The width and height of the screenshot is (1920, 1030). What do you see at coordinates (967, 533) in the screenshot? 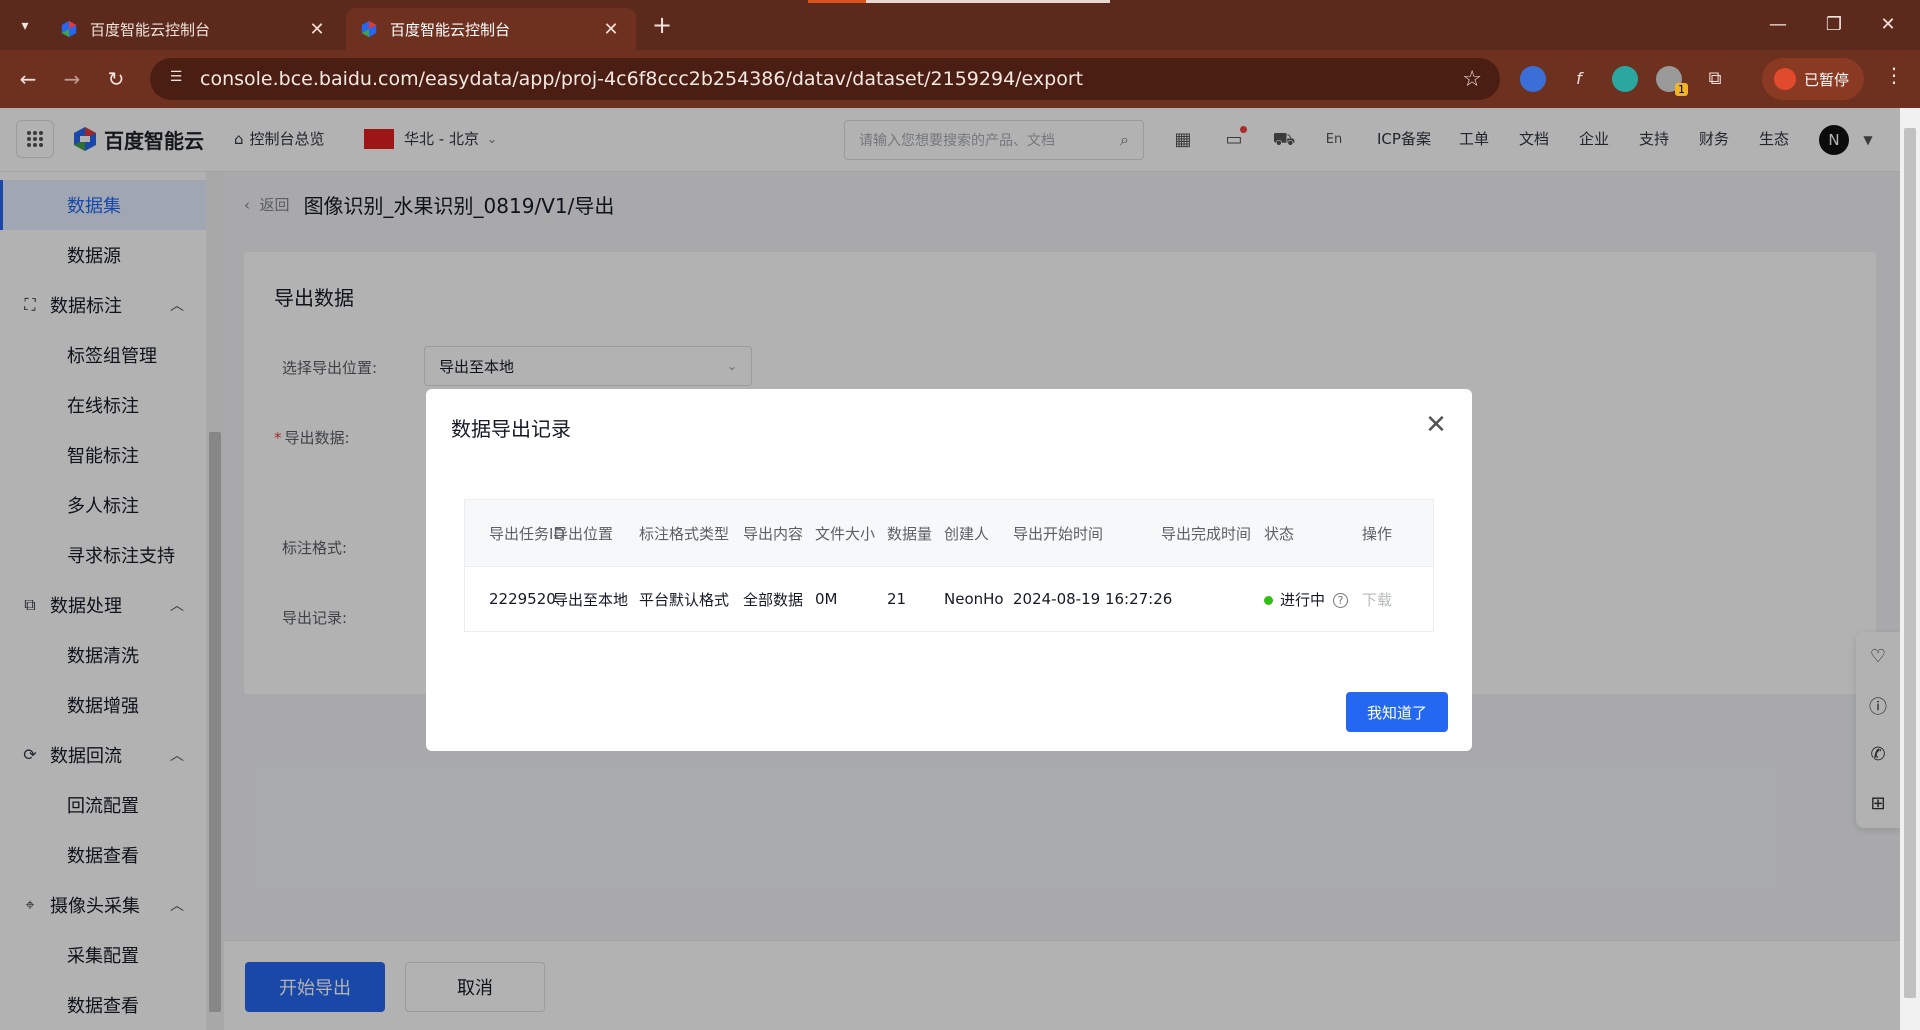
I see `column-header-creator: 创建人` at bounding box center [967, 533].